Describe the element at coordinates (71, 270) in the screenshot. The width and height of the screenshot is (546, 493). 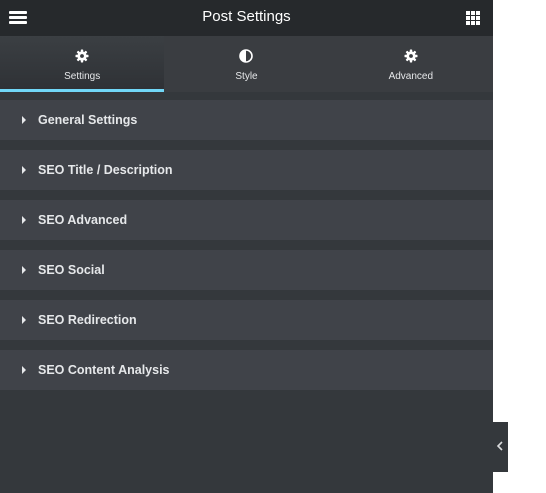
I see `section-label: SEO Social` at that location.